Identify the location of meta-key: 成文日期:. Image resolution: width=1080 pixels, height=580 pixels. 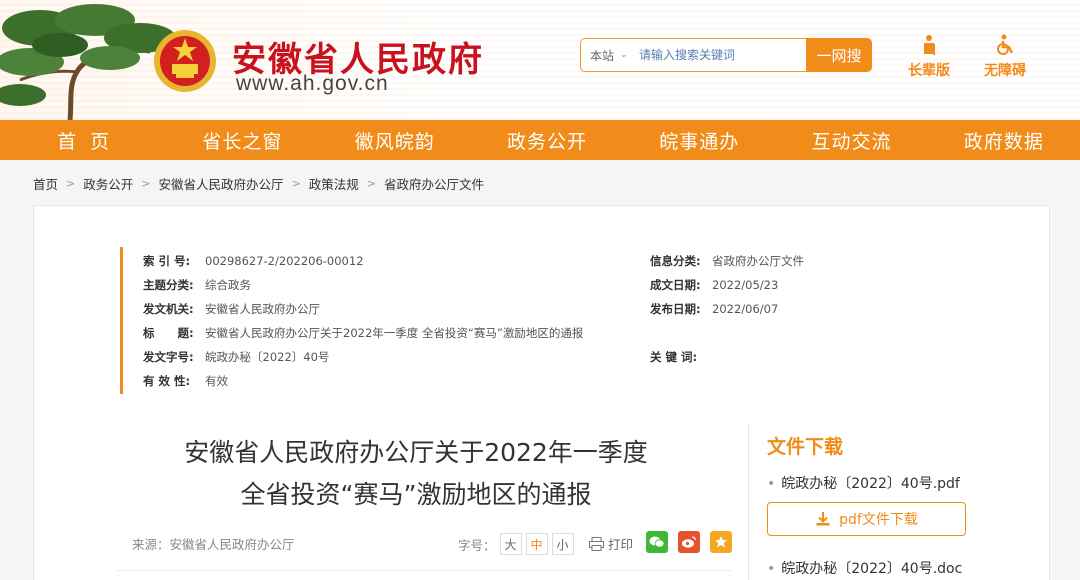
(675, 285).